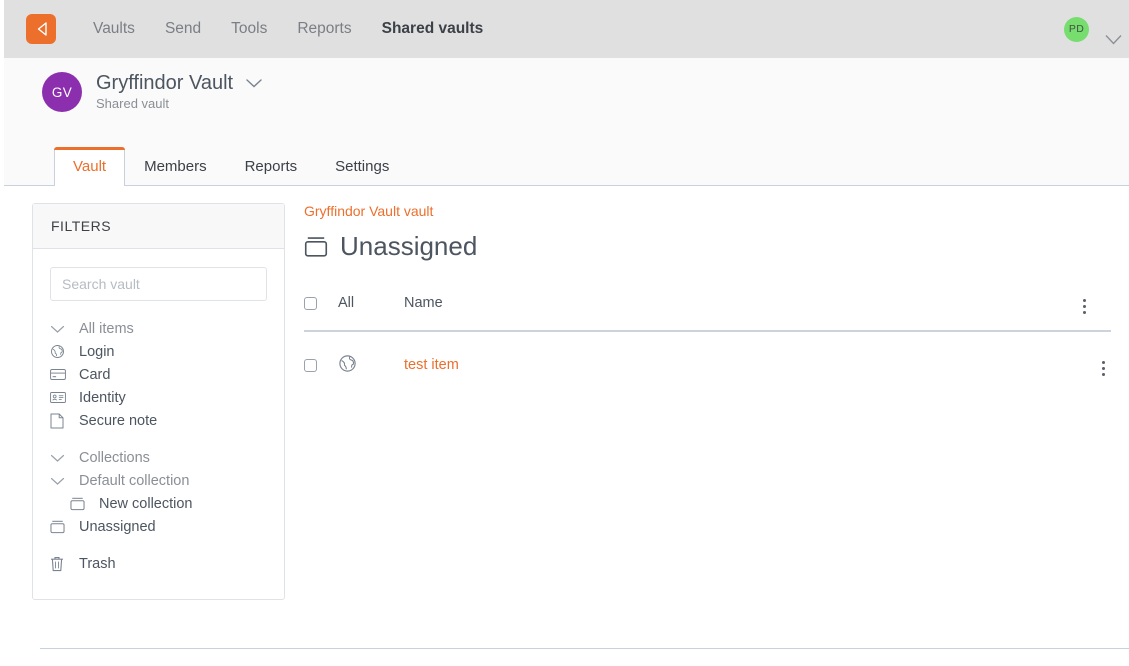 Image resolution: width=1129 pixels, height=666 pixels. Describe the element at coordinates (707, 211) in the screenshot. I see `breadcrumb: Gryffindor Vault vault` at that location.